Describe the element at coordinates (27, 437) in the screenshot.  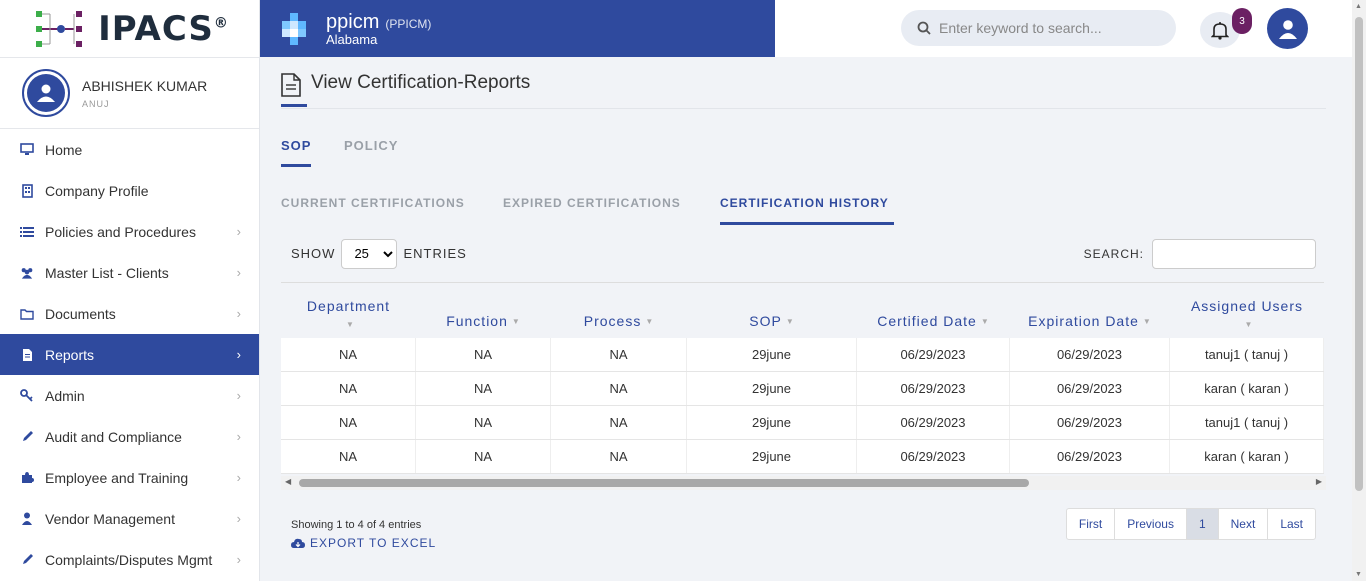
I see `pencil-icon` at that location.